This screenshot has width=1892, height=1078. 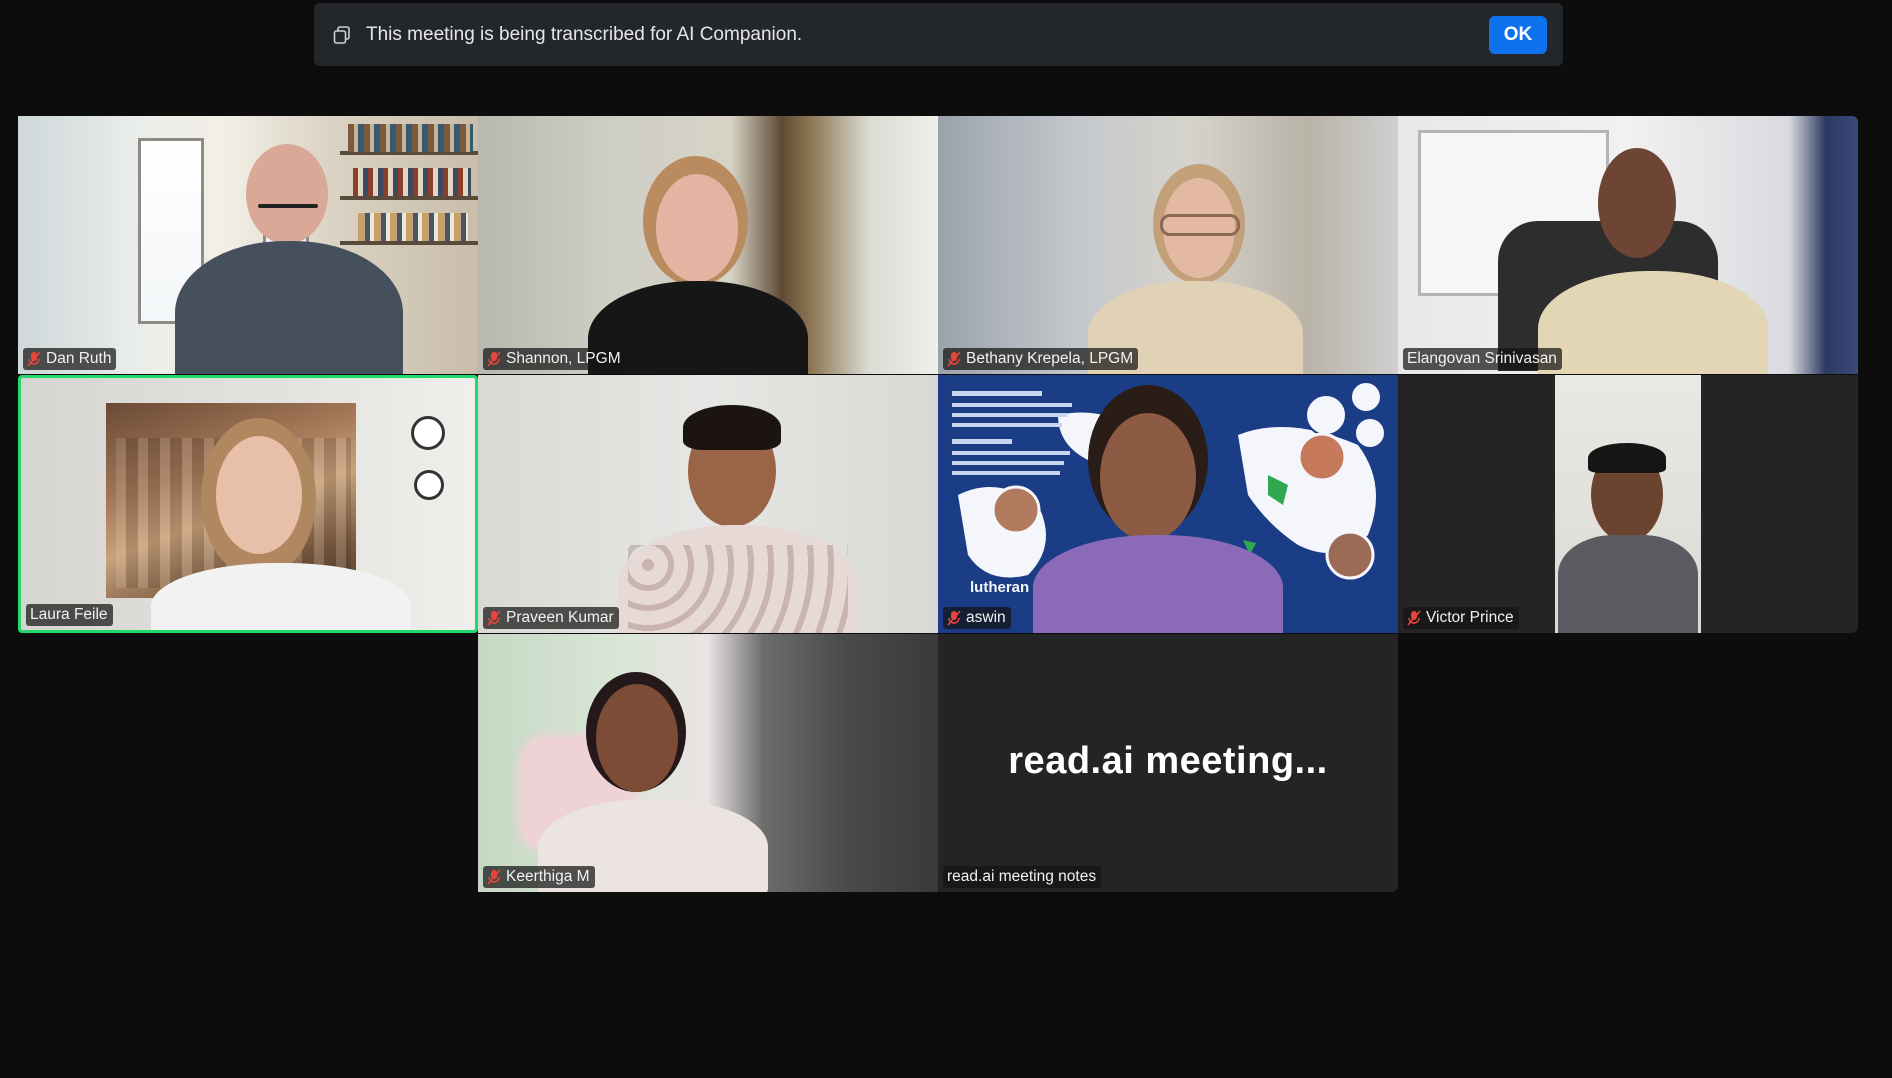 What do you see at coordinates (1518, 34) in the screenshot?
I see `ok-button: OK` at bounding box center [1518, 34].